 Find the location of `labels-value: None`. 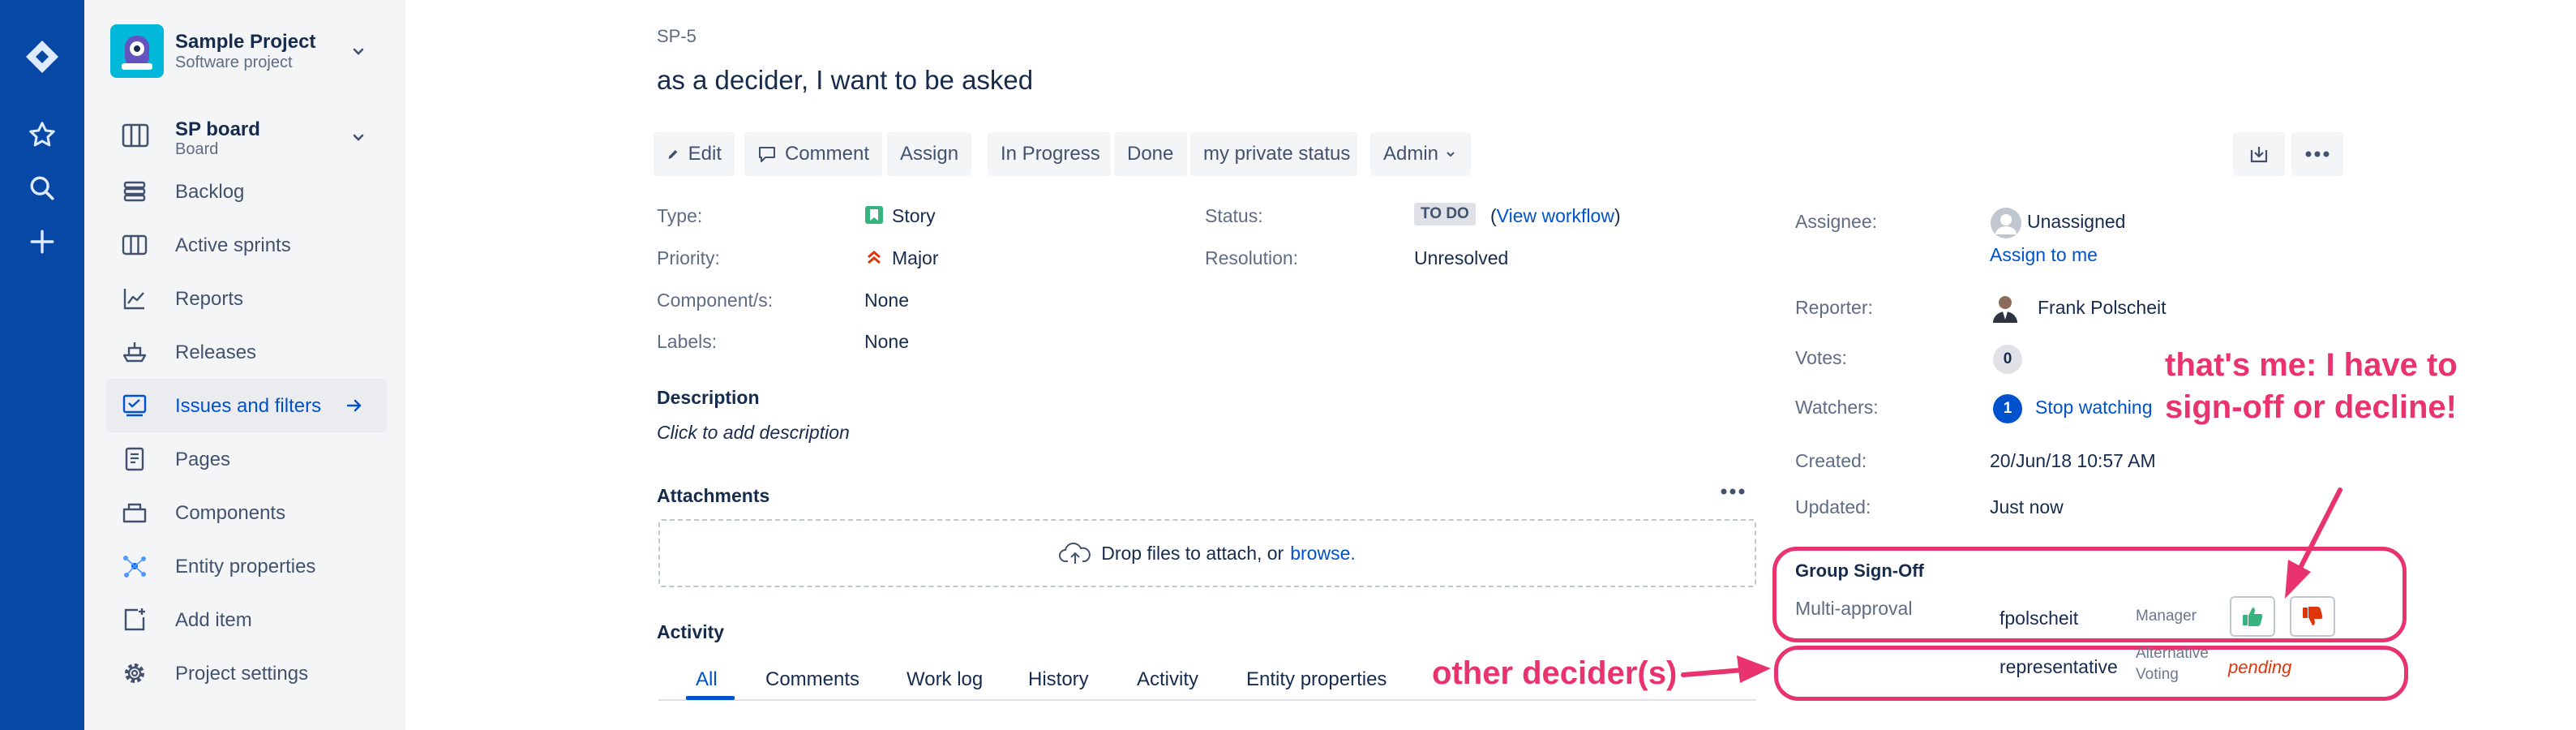

labels-value: None is located at coordinates (886, 342).